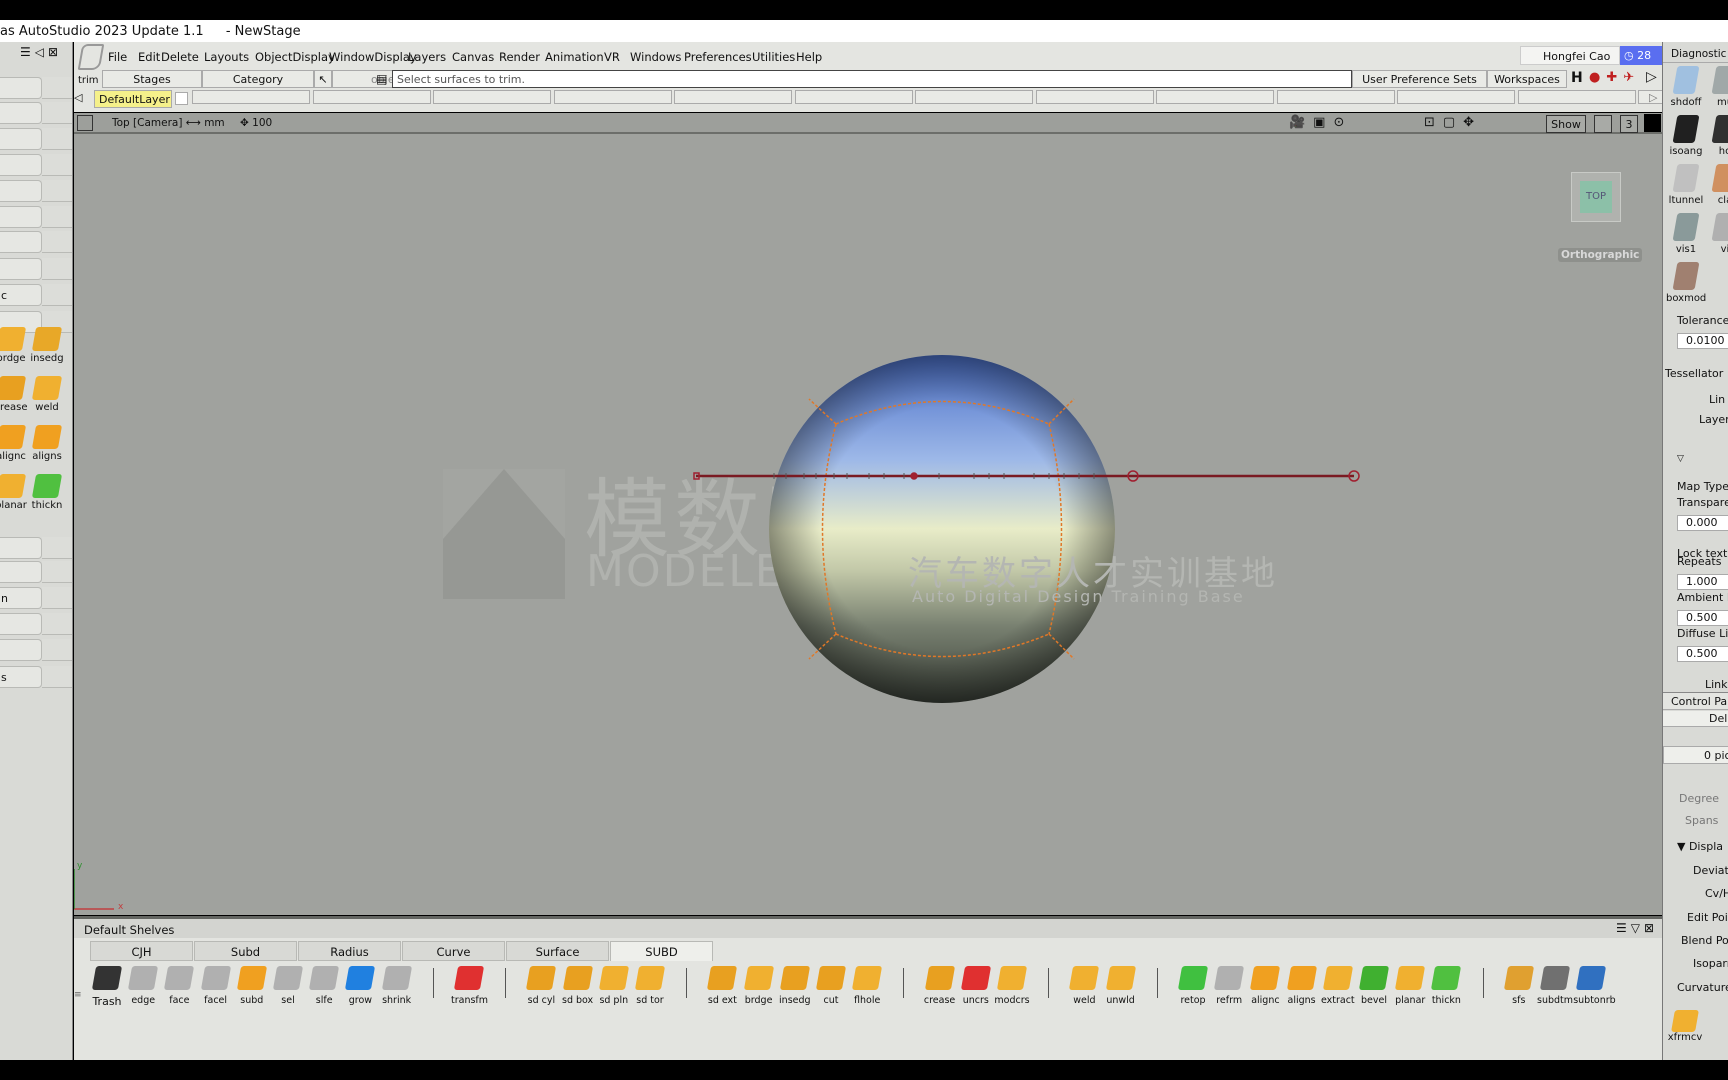 The height and width of the screenshot is (1080, 1728). Describe the element at coordinates (1716, 893) in the screenshot. I see `display-option: Cv/H` at that location.